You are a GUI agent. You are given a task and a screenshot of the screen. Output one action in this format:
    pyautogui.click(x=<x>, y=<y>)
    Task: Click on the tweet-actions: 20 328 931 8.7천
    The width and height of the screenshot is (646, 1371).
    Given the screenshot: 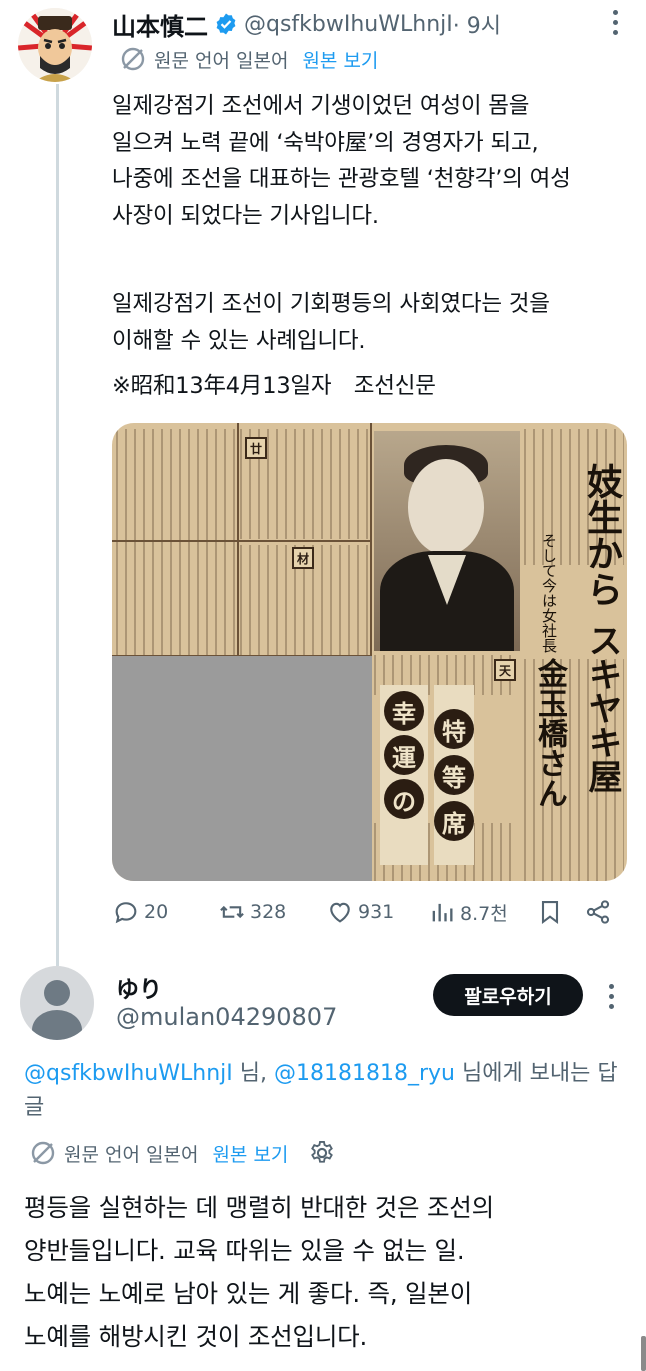 What is the action you would take?
    pyautogui.click(x=372, y=914)
    